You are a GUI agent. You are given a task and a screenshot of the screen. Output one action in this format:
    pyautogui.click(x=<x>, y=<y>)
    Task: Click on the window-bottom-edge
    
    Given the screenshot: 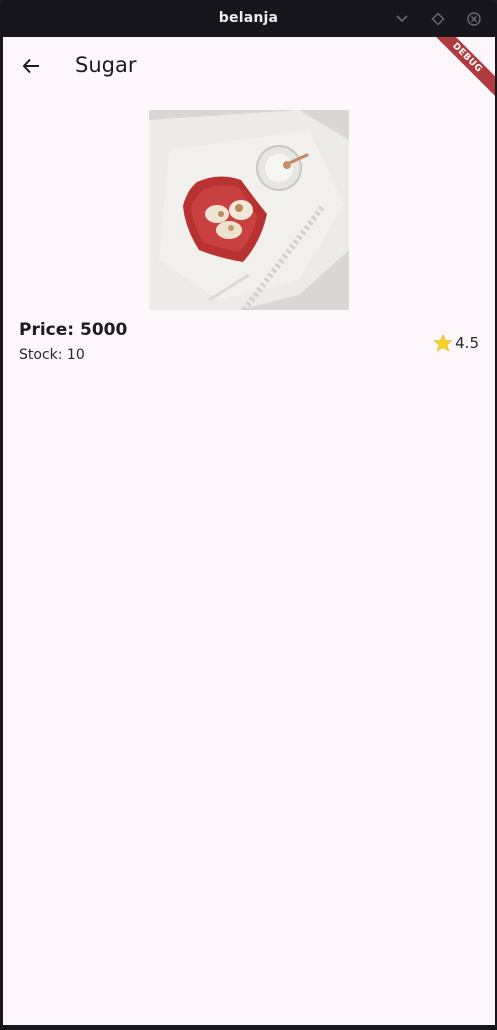 What is the action you would take?
    pyautogui.click(x=248, y=1027)
    